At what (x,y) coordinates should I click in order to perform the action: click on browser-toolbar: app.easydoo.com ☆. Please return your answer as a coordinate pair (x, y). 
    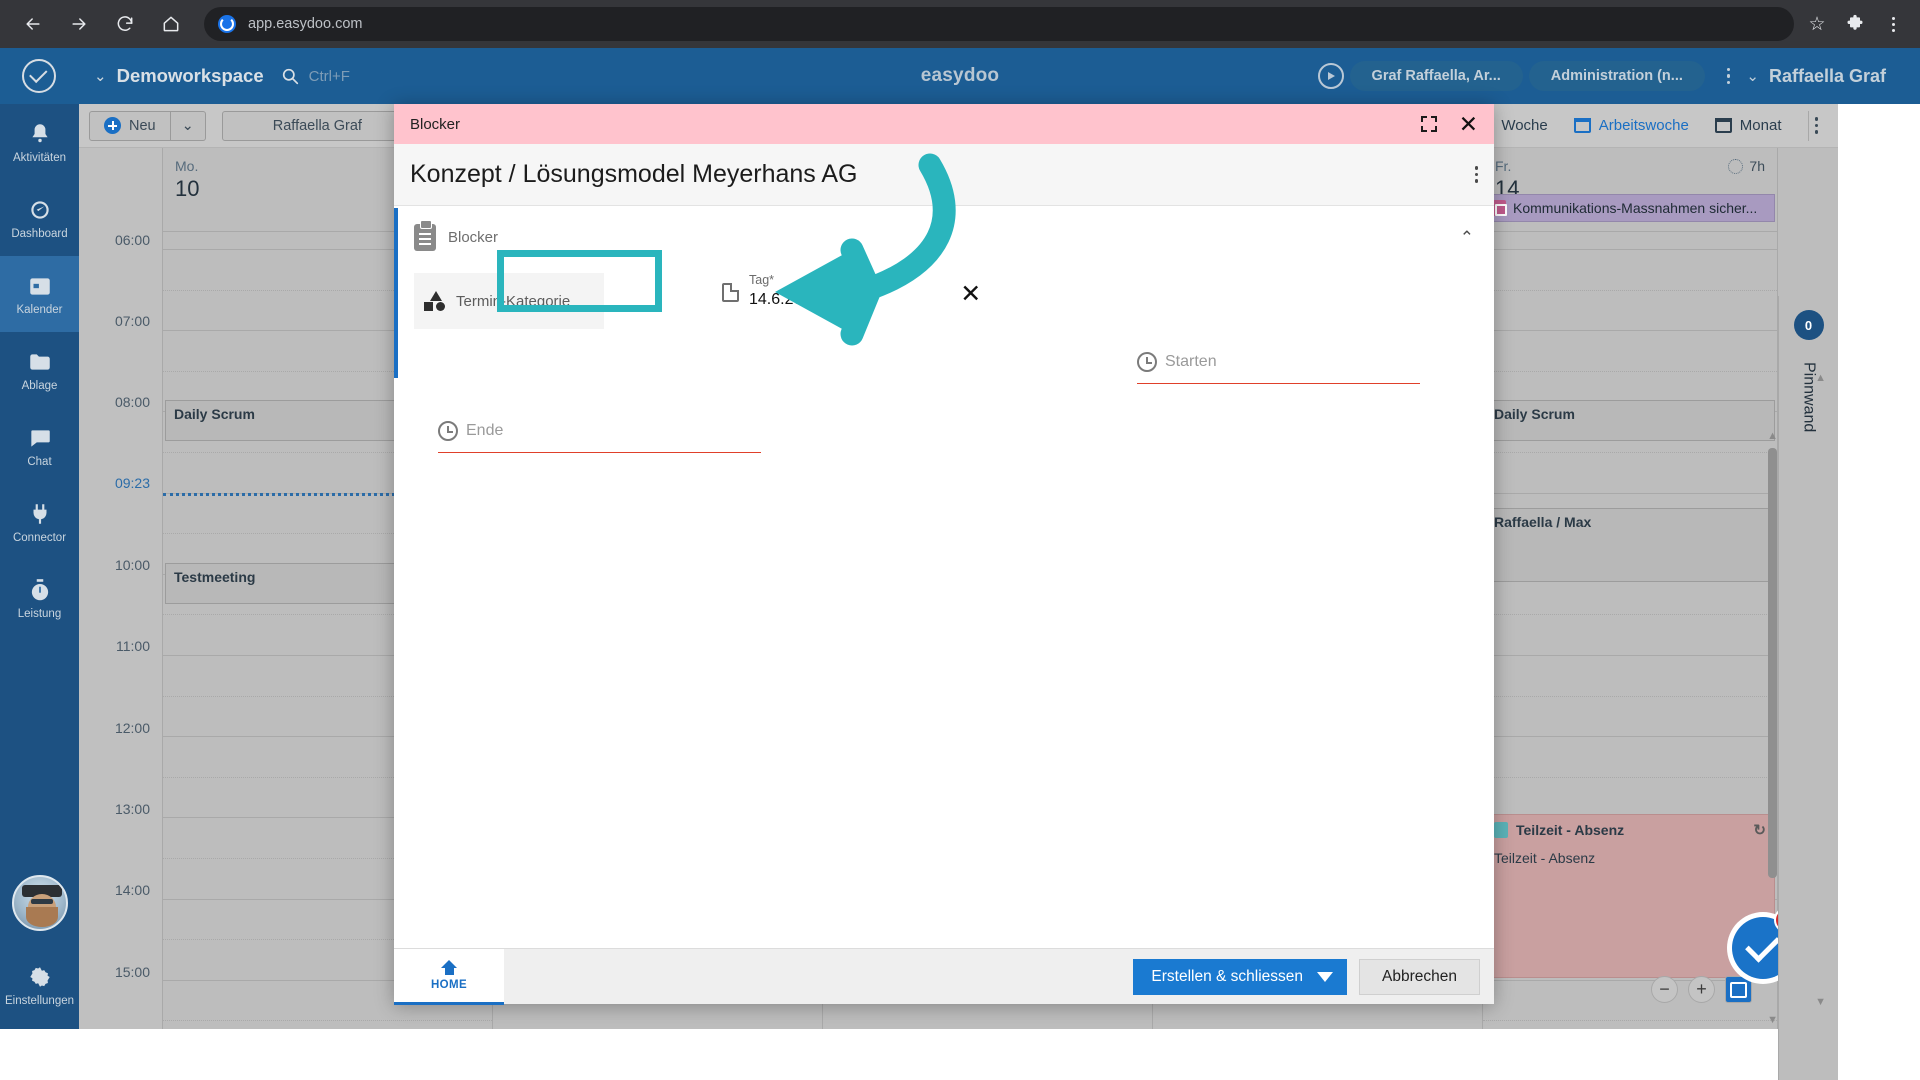
    Looking at the image, I should click on (960, 24).